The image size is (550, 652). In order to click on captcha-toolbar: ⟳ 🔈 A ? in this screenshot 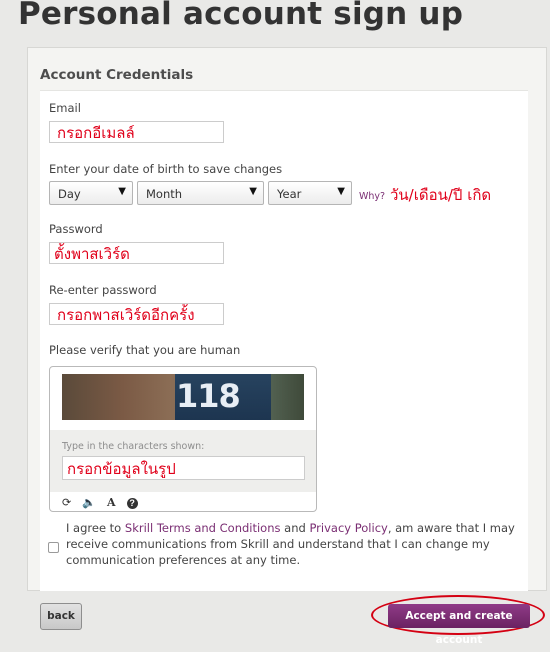, I will do `click(104, 502)`.